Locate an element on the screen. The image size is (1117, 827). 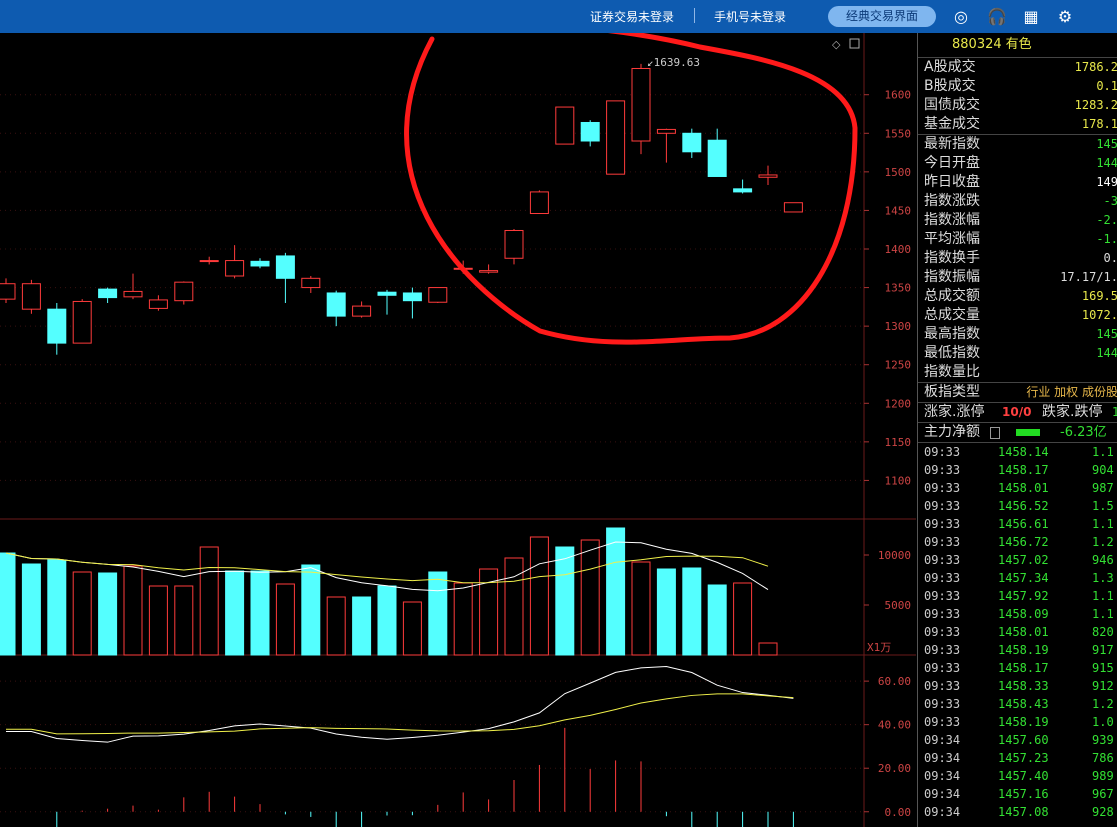
price-tick-label: 1350 is located at coordinates (898, 288).